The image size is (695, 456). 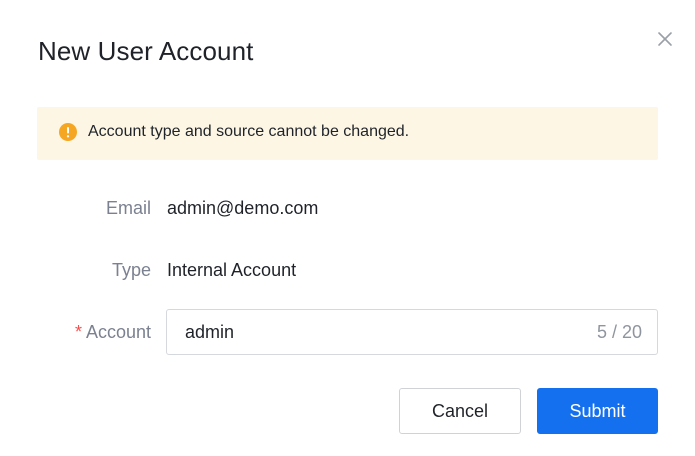 I want to click on email-value: admin@demo.com, so click(x=243, y=208).